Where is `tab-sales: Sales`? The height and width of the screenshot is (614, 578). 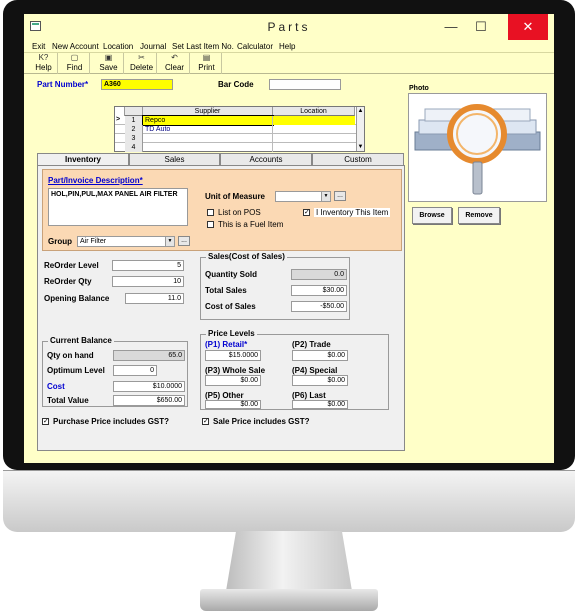
tab-sales: Sales is located at coordinates (174, 159).